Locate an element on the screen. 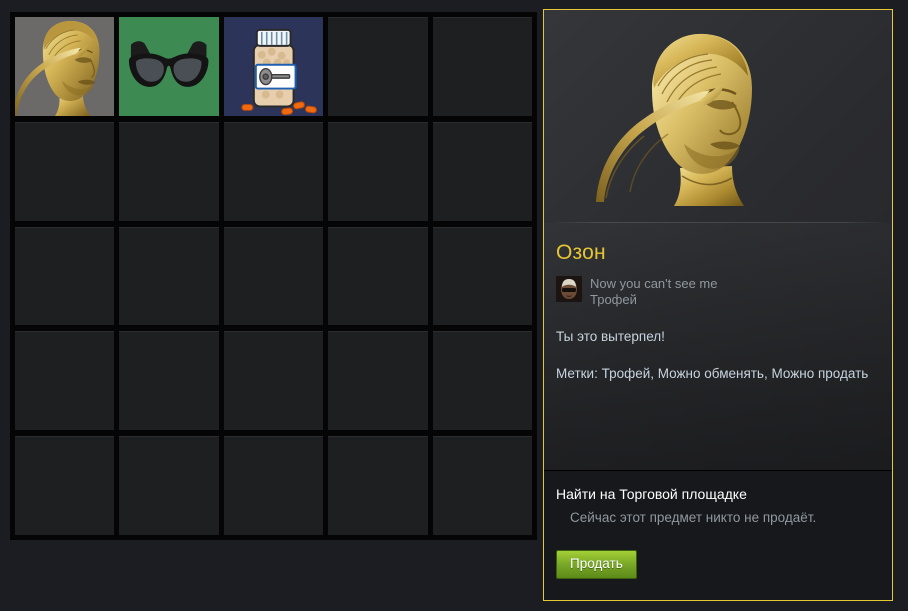 This screenshot has height=611, width=908. origin-game-name: Now you can't see me is located at coordinates (654, 283).